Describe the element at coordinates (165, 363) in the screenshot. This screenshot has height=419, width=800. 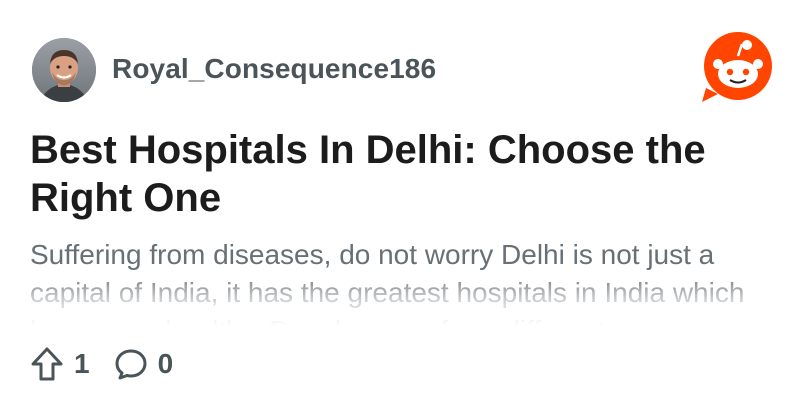
I see `comment-count: 0` at that location.